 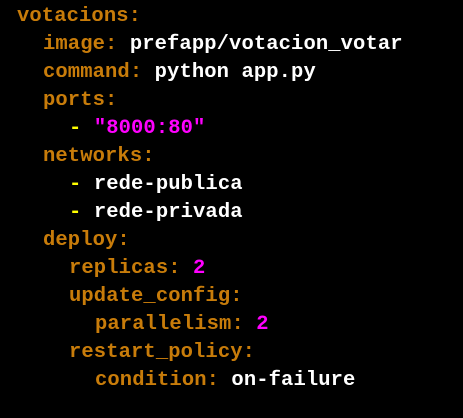 I want to click on yaml-key: command, so click(x=86, y=72).